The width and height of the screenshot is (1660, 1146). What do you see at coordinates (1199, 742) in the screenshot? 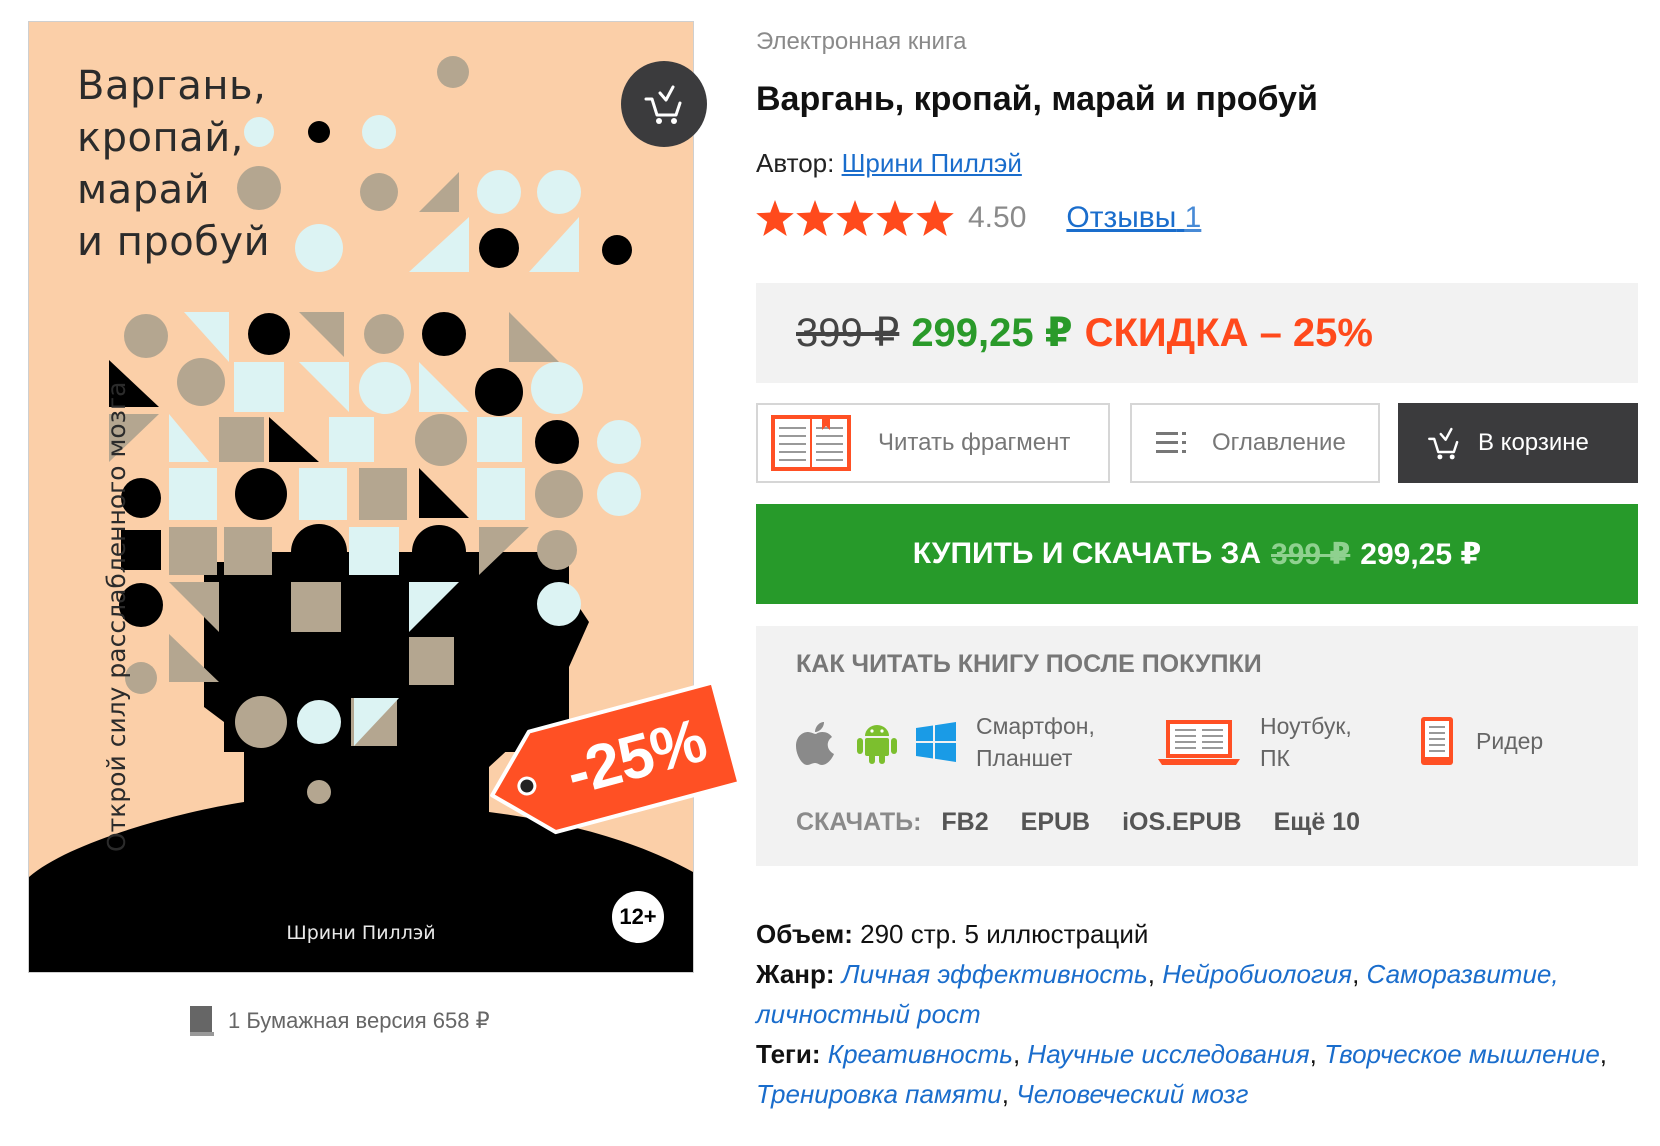
I see `laptop-icon` at bounding box center [1199, 742].